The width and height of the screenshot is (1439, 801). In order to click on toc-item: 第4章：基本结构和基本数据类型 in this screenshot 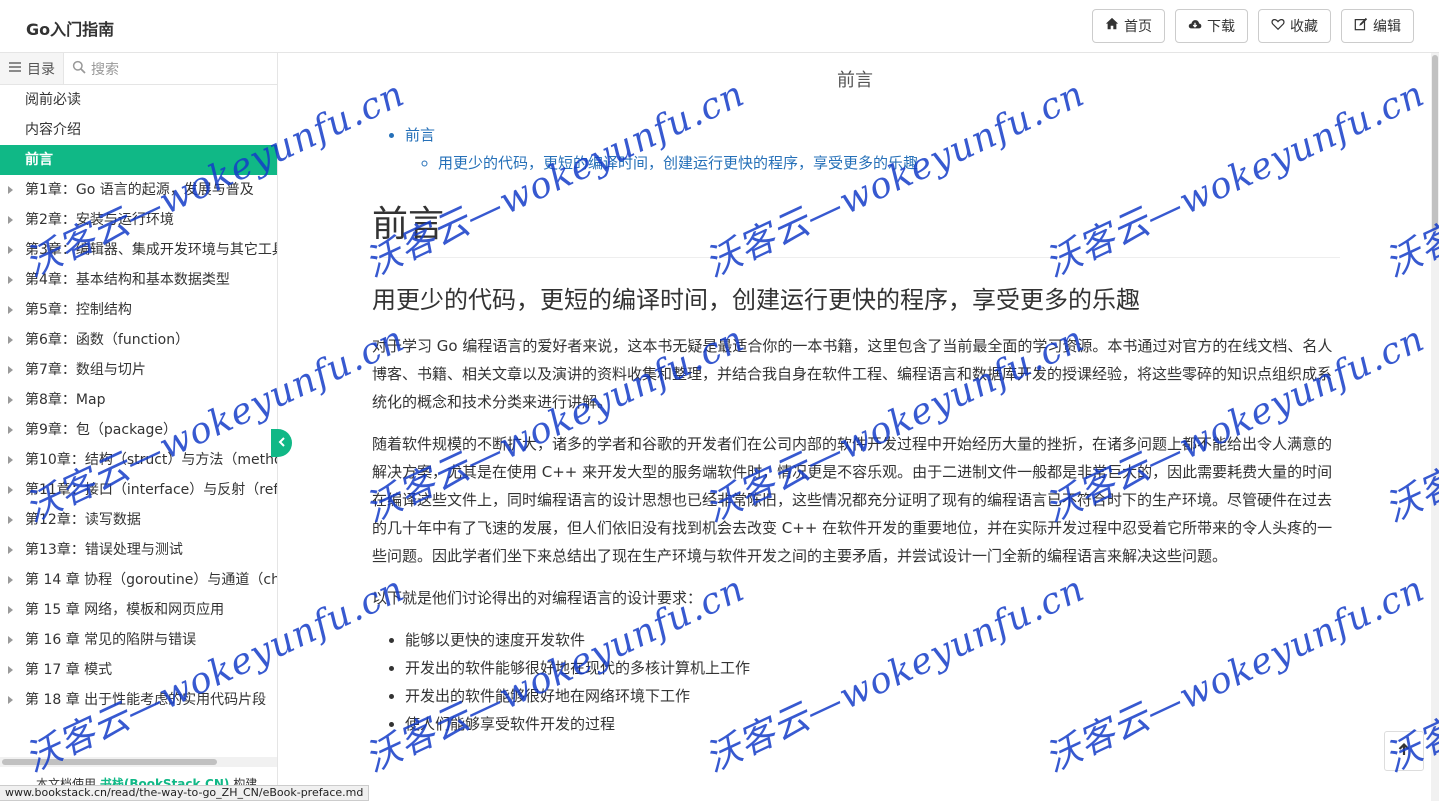, I will do `click(138, 280)`.